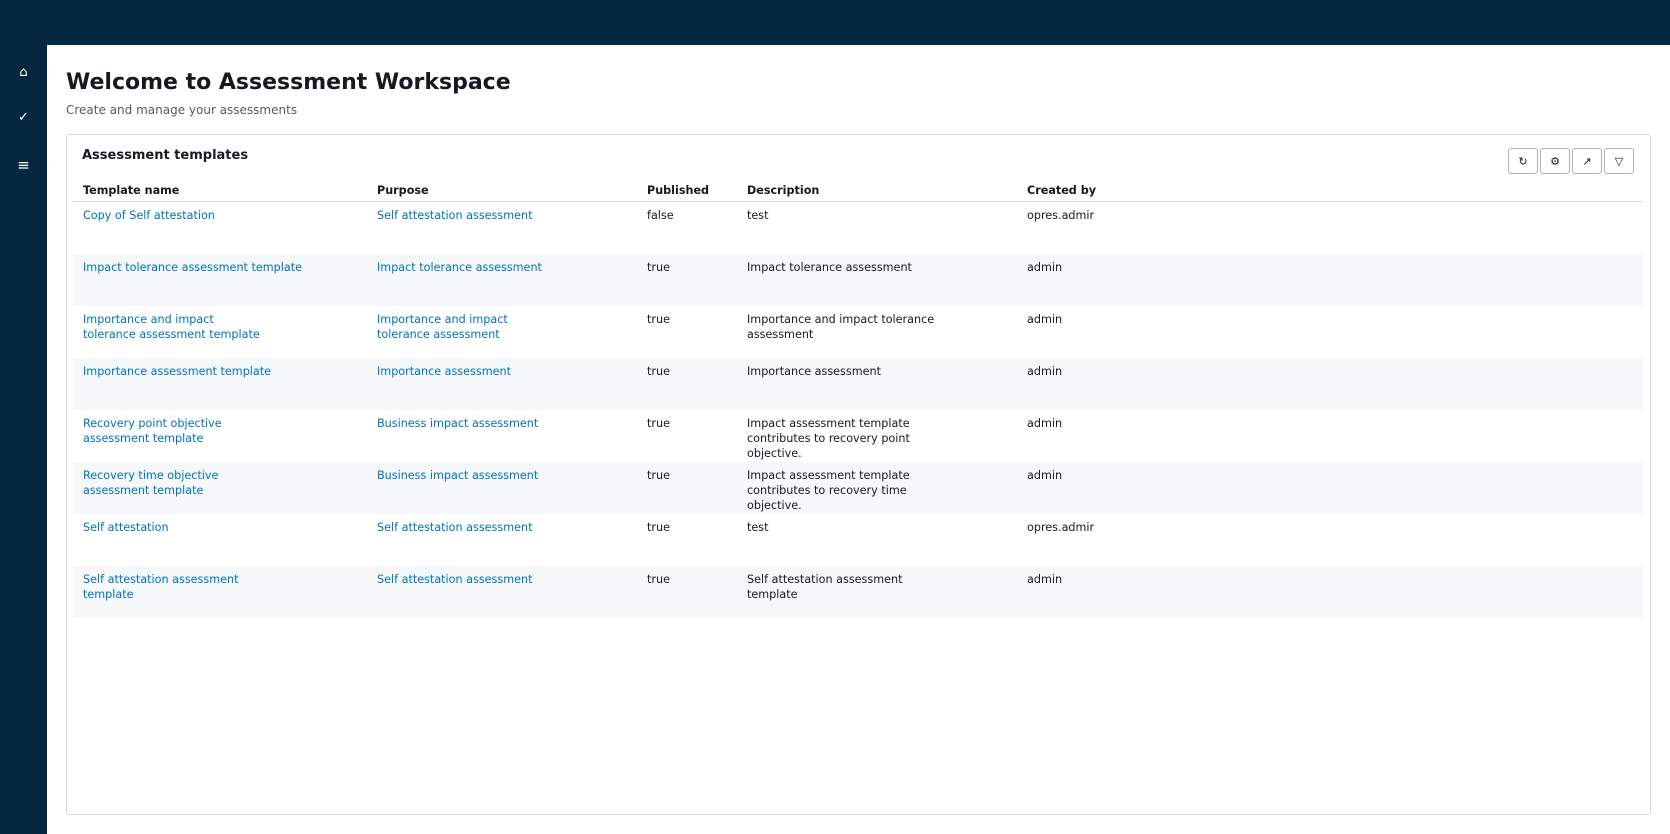  Describe the element at coordinates (220, 191) in the screenshot. I see `column-header-template-name: Template name` at that location.